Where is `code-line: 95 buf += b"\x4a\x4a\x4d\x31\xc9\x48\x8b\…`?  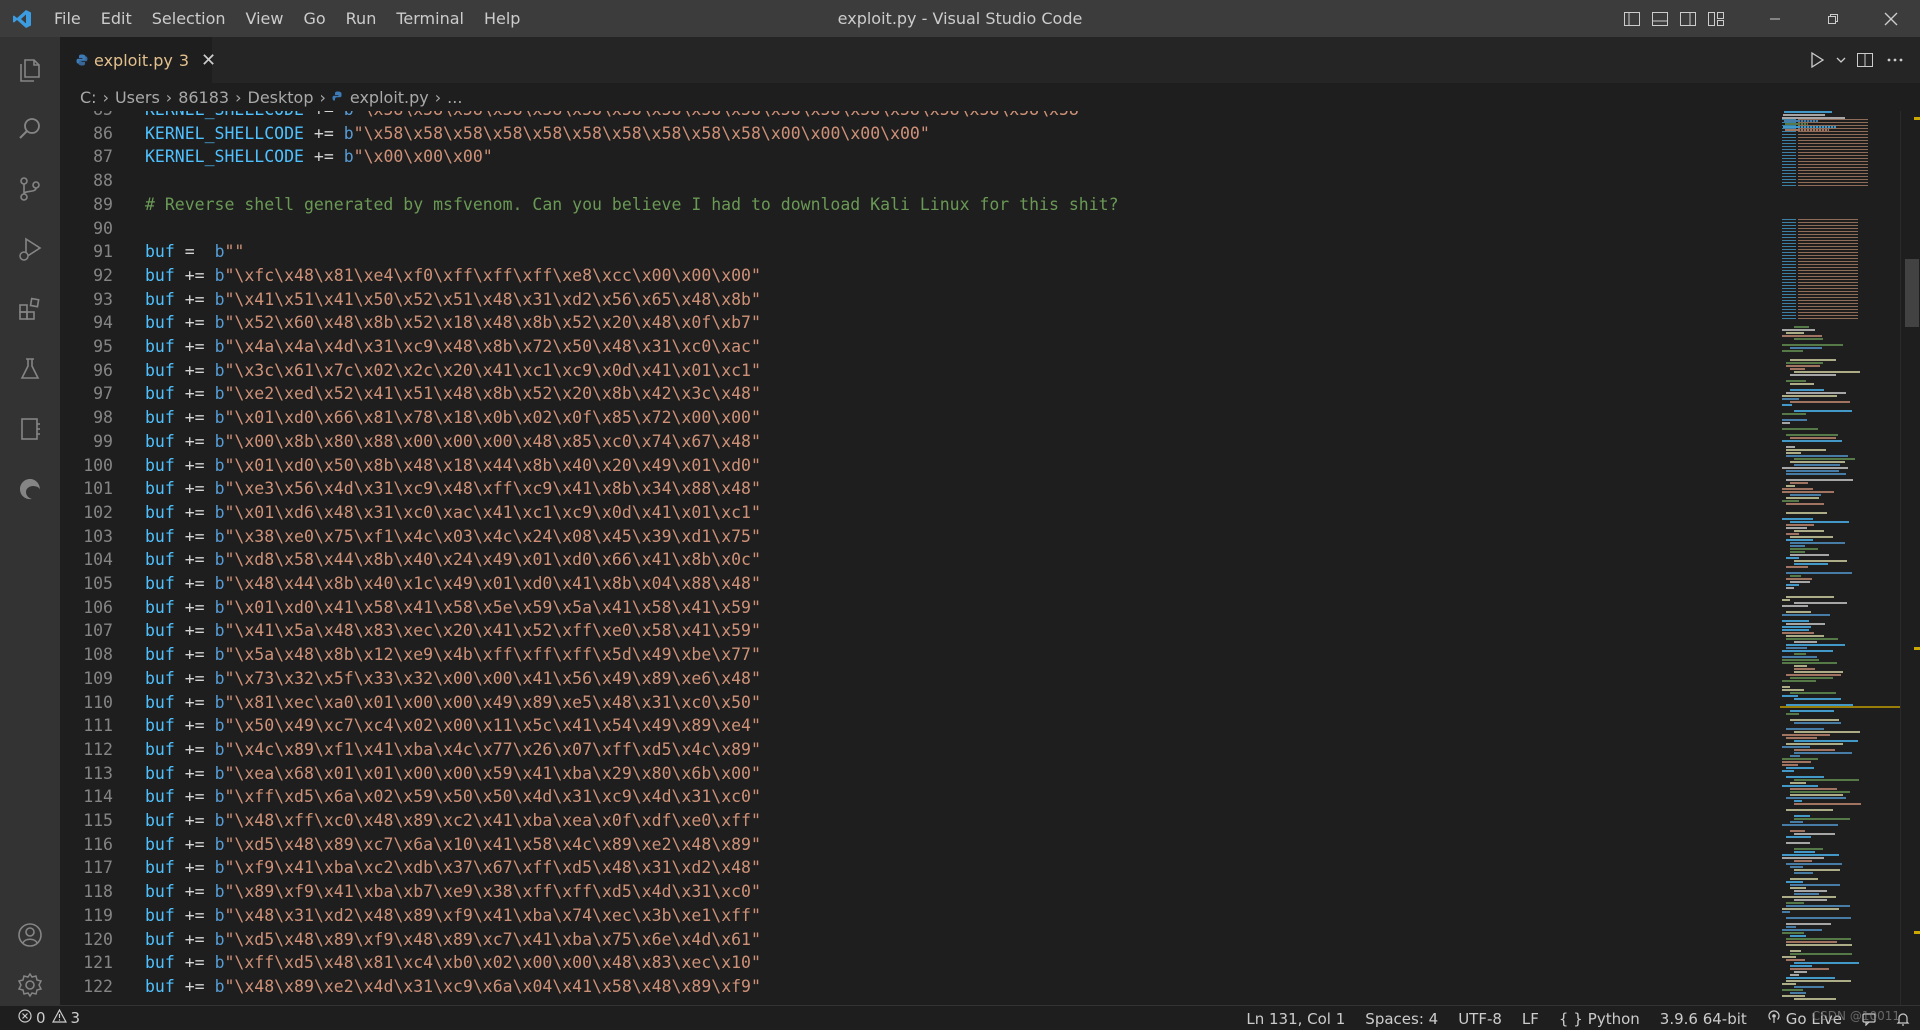 code-line: 95 buf += b"\x4a\x4a\x4d\x31\xc9\x48\x8b\… is located at coordinates (920, 347).